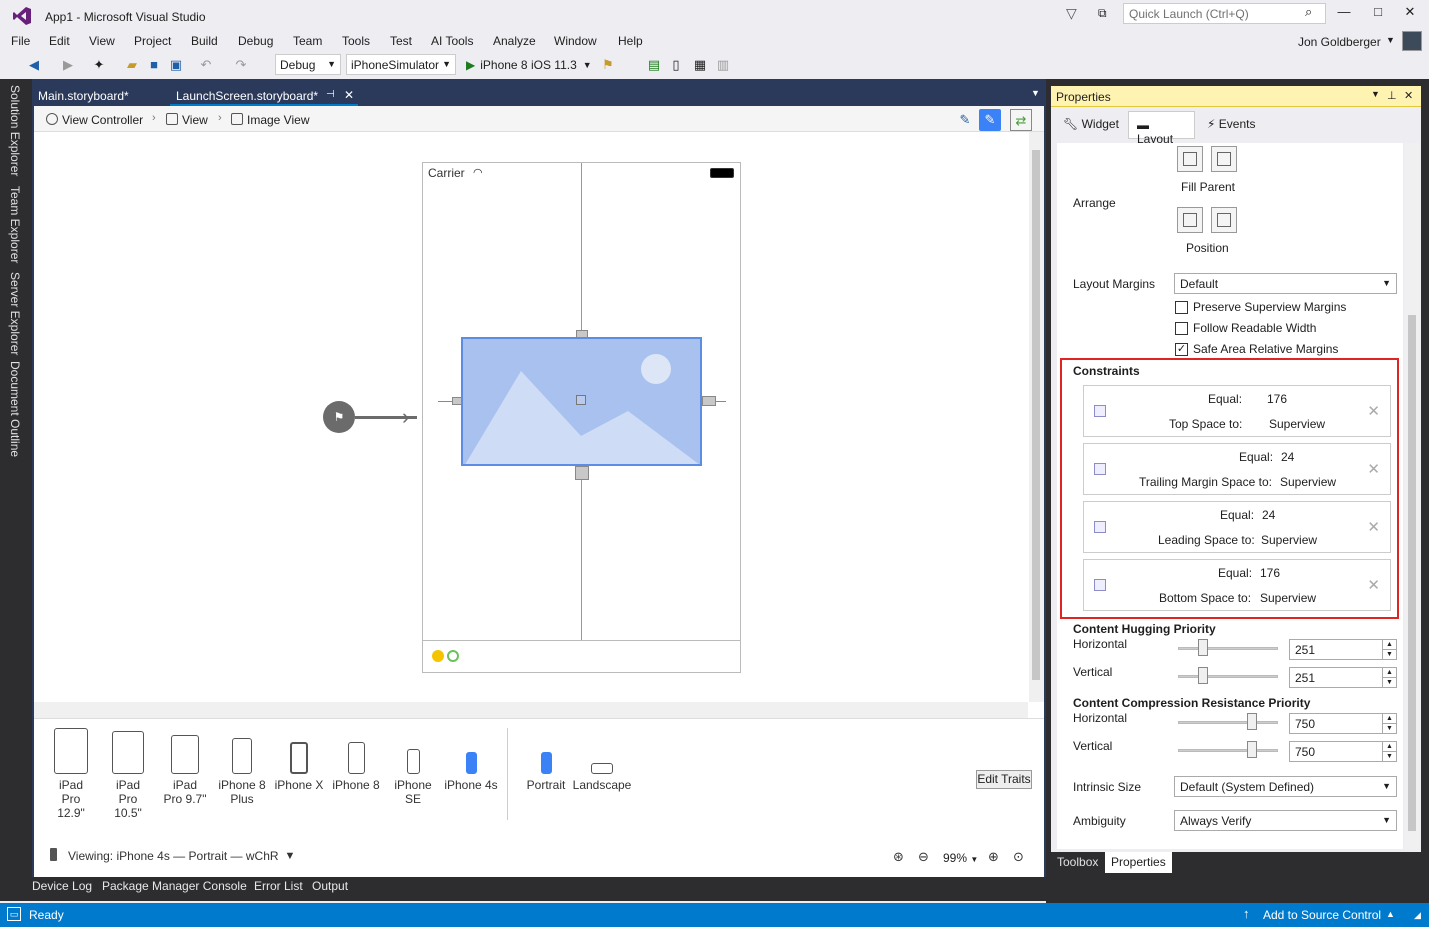 This screenshot has height=927, width=1429. What do you see at coordinates (1285, 786) in the screenshot?
I see `intrinsic-size-select: Default (System Defined) ▼` at bounding box center [1285, 786].